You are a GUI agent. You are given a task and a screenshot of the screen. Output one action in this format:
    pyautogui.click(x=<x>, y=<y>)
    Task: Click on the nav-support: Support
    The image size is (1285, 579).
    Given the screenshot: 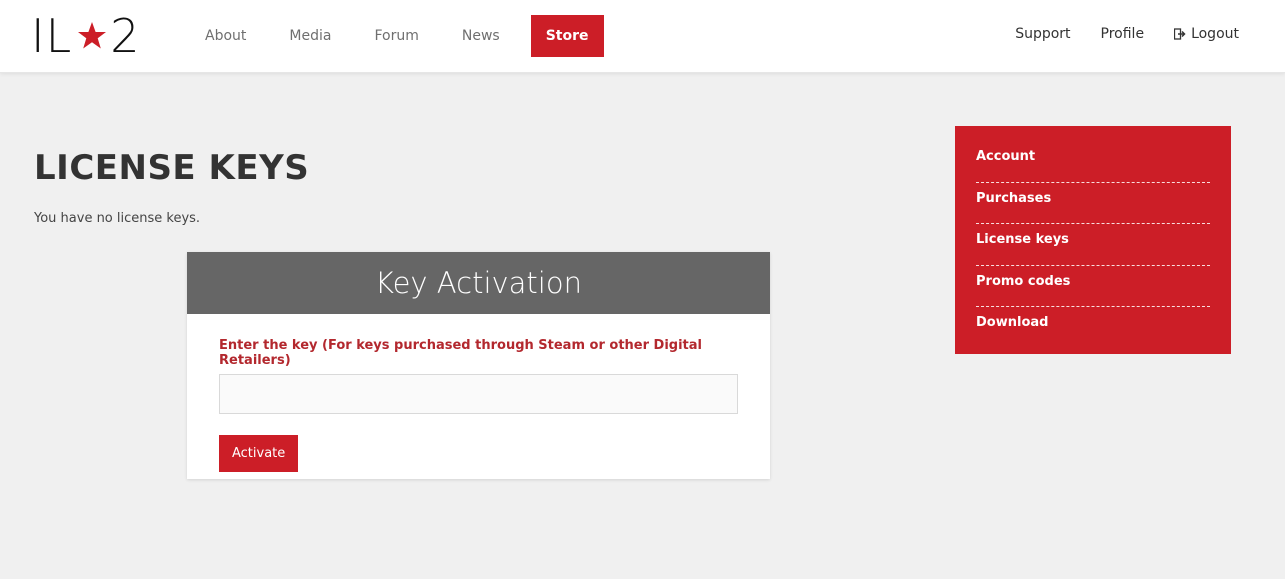 What is the action you would take?
    pyautogui.click(x=1042, y=34)
    